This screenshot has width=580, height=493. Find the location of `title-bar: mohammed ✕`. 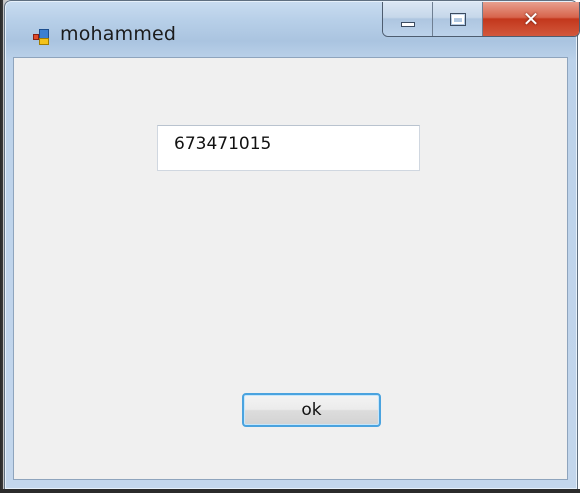

title-bar: mohammed ✕ is located at coordinates (292, 29).